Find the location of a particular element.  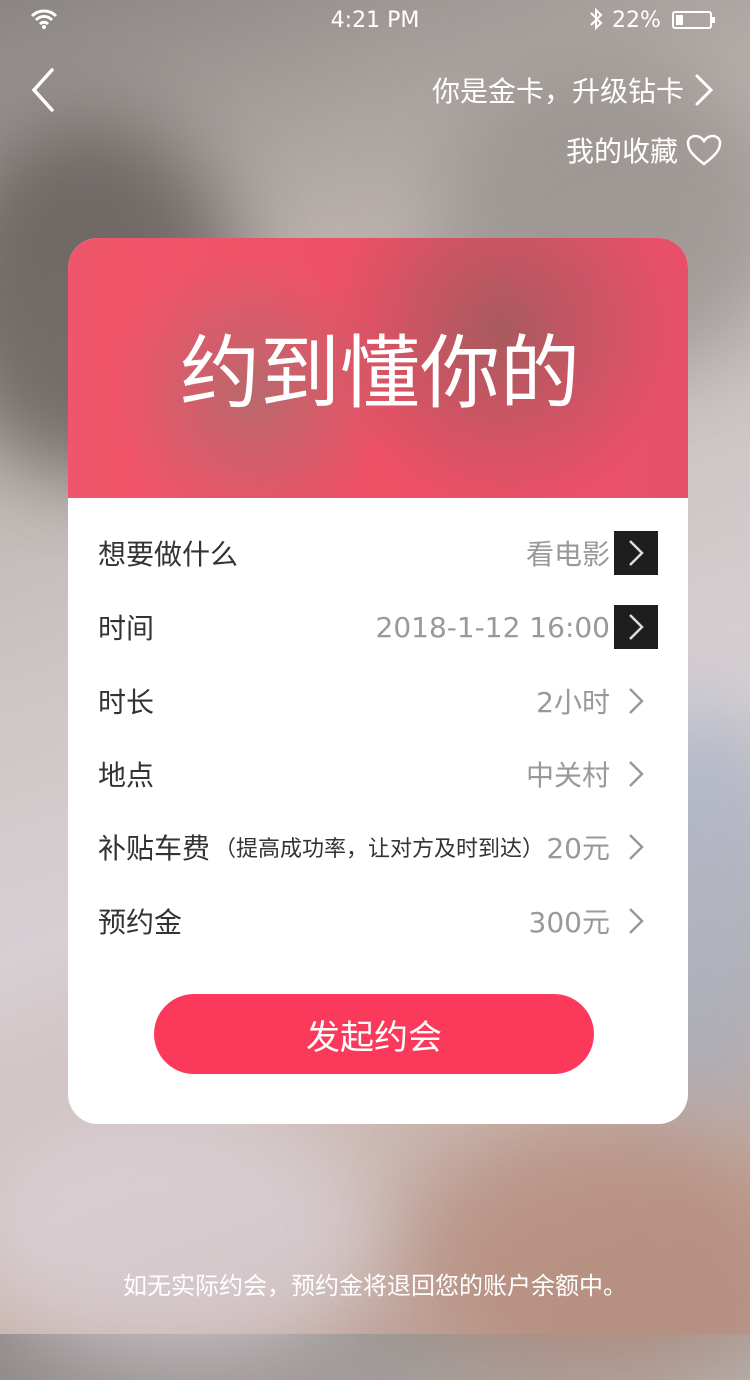

row-activity: 想要做什么 看电影 is located at coordinates (378, 553).